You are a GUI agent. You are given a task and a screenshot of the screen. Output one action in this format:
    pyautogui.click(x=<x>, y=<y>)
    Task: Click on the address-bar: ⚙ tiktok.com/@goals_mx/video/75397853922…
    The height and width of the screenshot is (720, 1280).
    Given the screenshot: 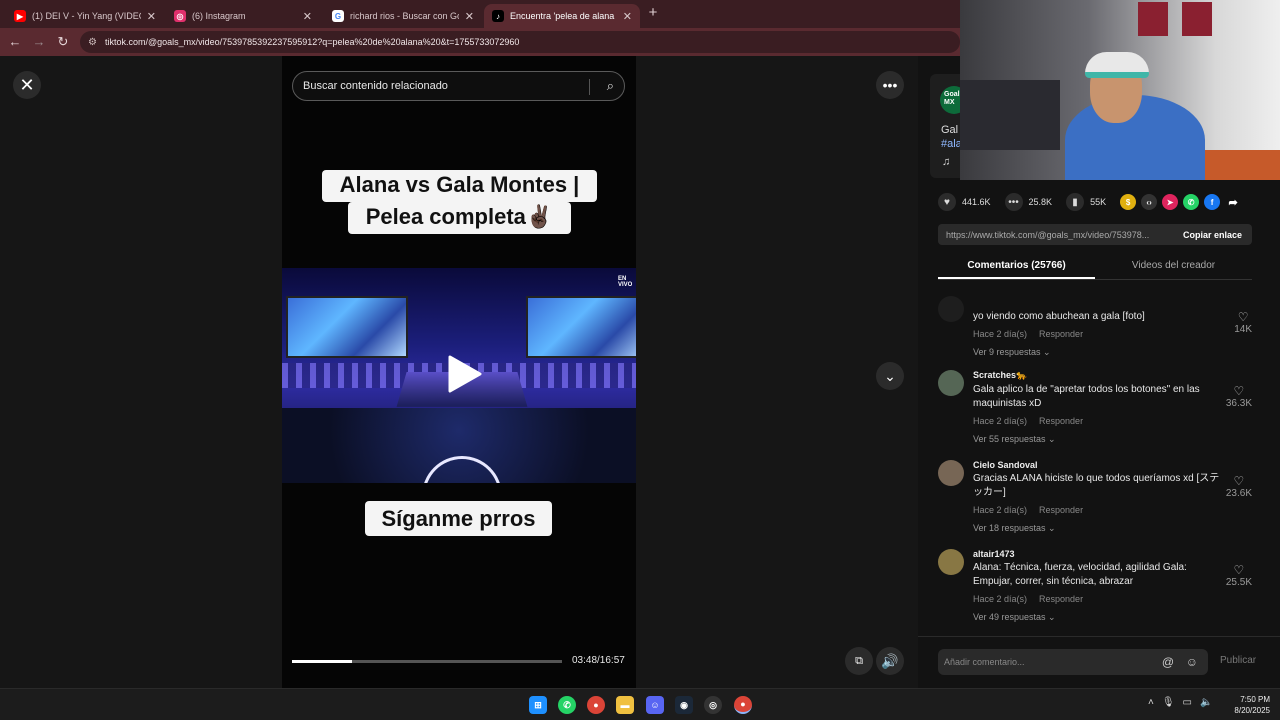 What is the action you would take?
    pyautogui.click(x=520, y=42)
    